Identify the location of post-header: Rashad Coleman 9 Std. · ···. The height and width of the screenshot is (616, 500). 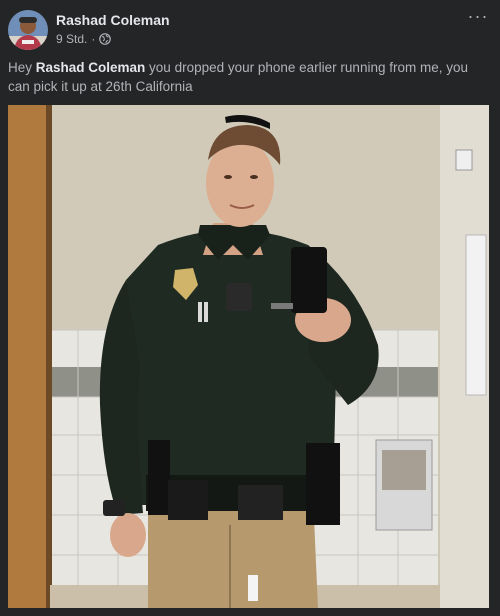
(250, 29).